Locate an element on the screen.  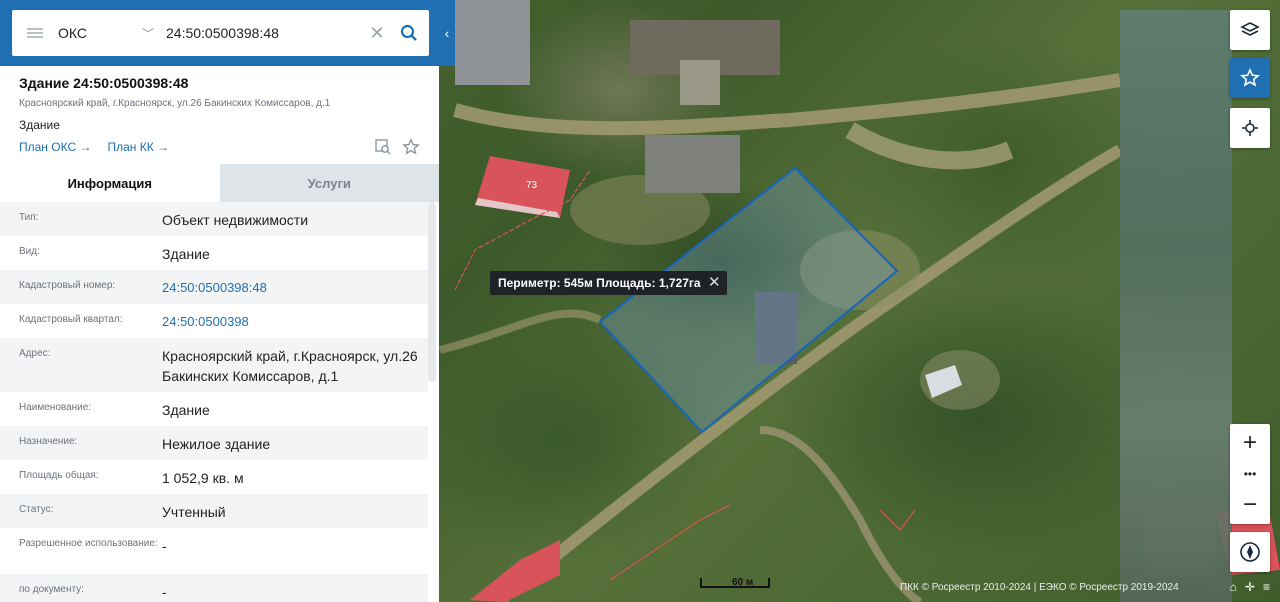
map-footer-icons: ⌂ ✛ ≡ is located at coordinates (1250, 587).